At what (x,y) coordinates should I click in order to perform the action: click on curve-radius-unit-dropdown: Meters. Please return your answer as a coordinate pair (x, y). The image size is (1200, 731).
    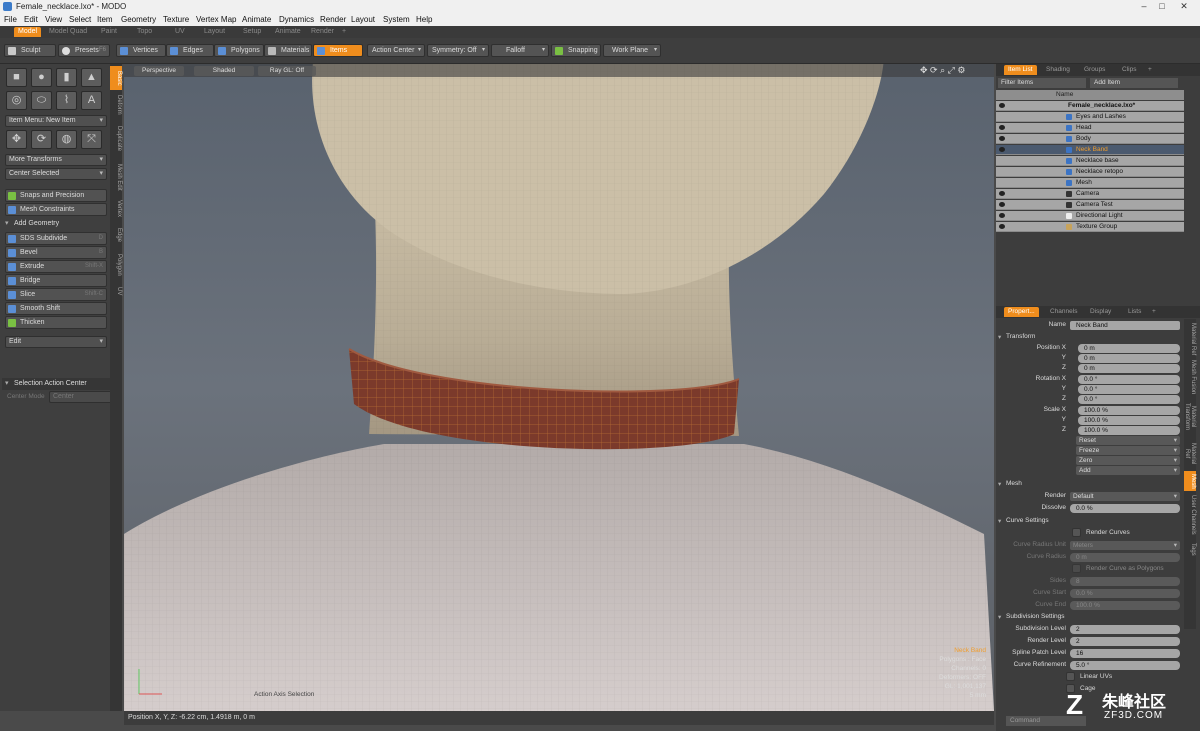
    Looking at the image, I should click on (1125, 545).